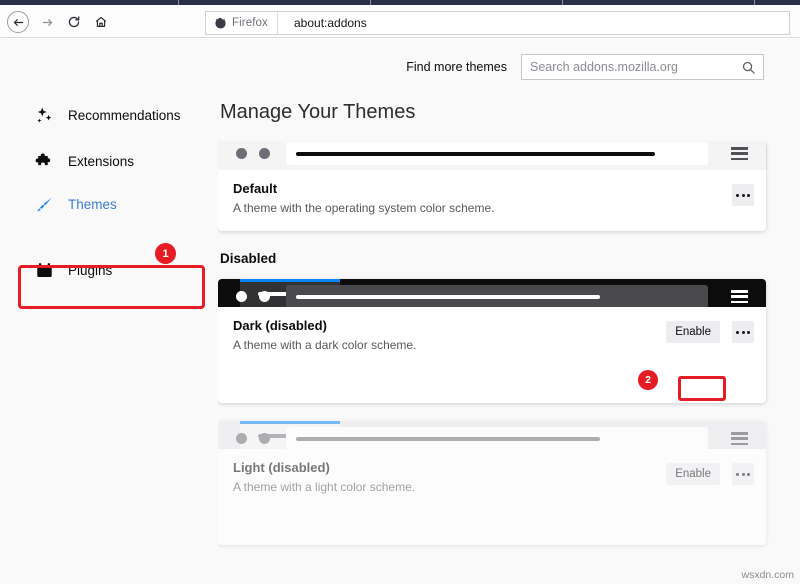 The image size is (800, 584). I want to click on find-more-themes-row: Find more themes, so click(585, 67).